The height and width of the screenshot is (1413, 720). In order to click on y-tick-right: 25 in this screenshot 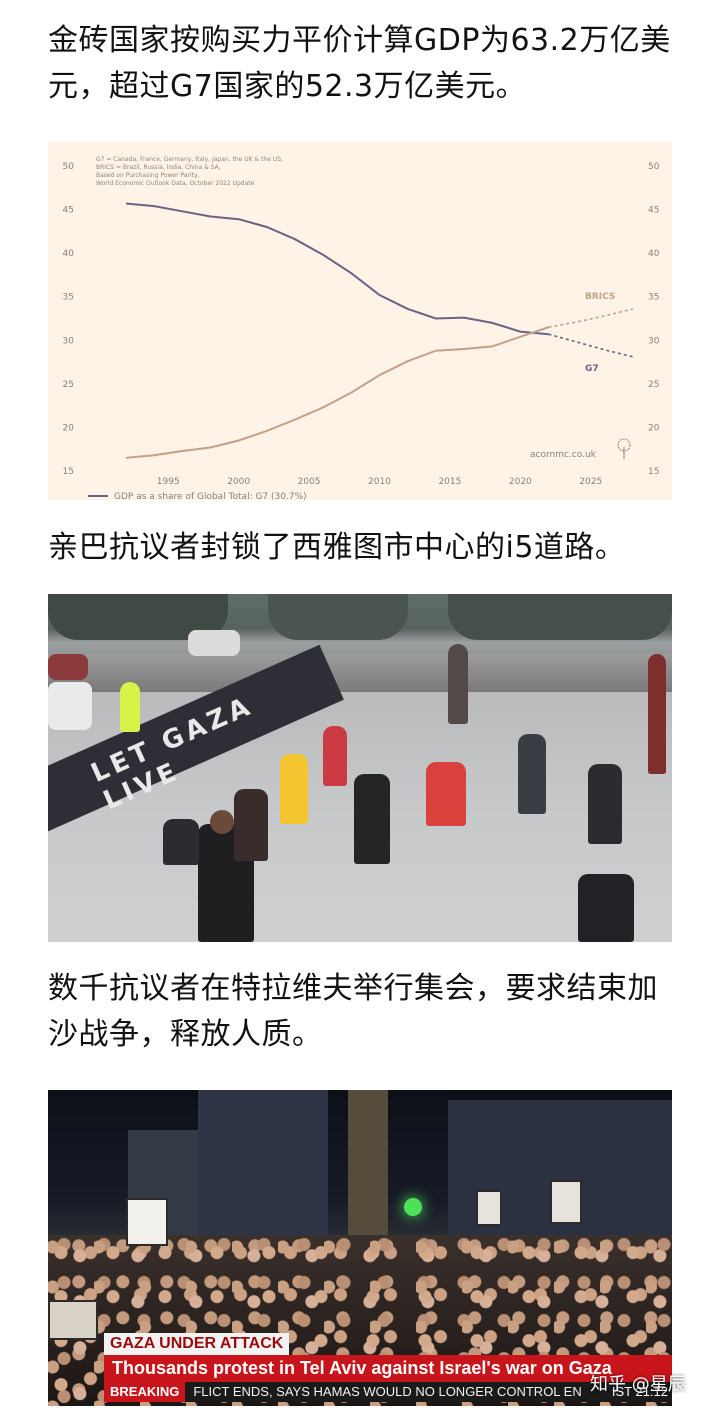, I will do `click(653, 385)`.